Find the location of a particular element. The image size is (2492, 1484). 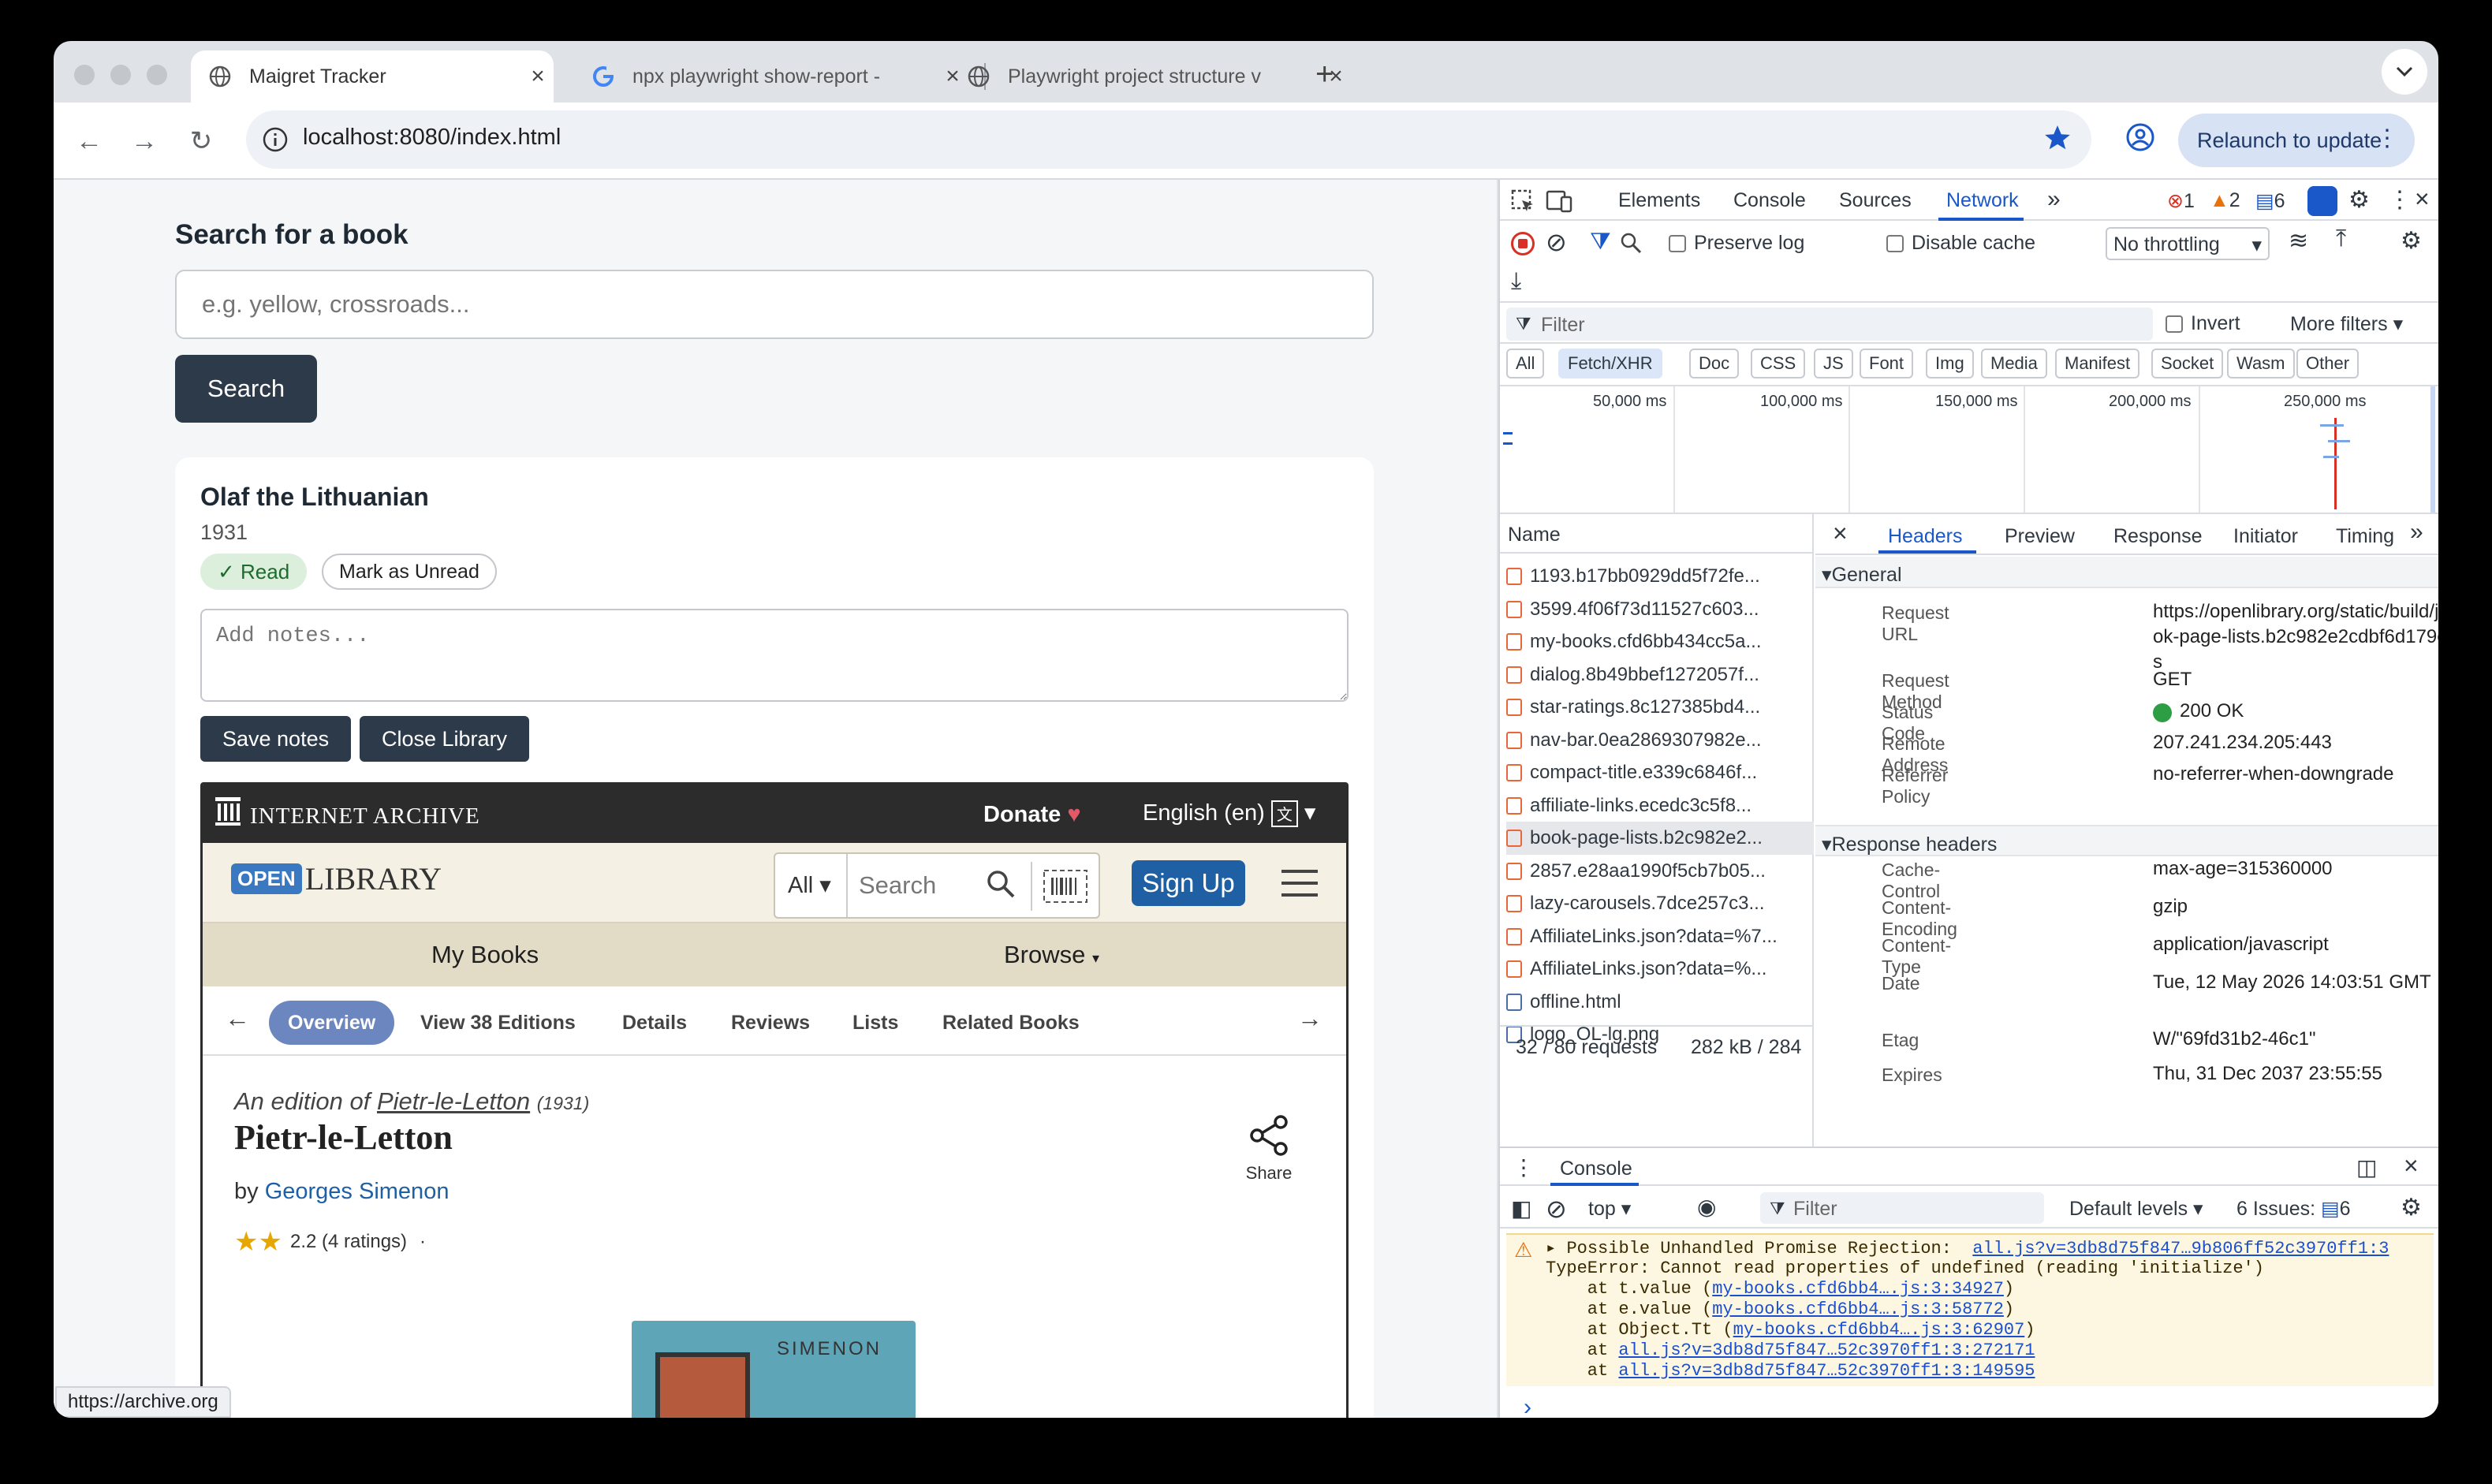

close-library-button: Close Library is located at coordinates (445, 739).